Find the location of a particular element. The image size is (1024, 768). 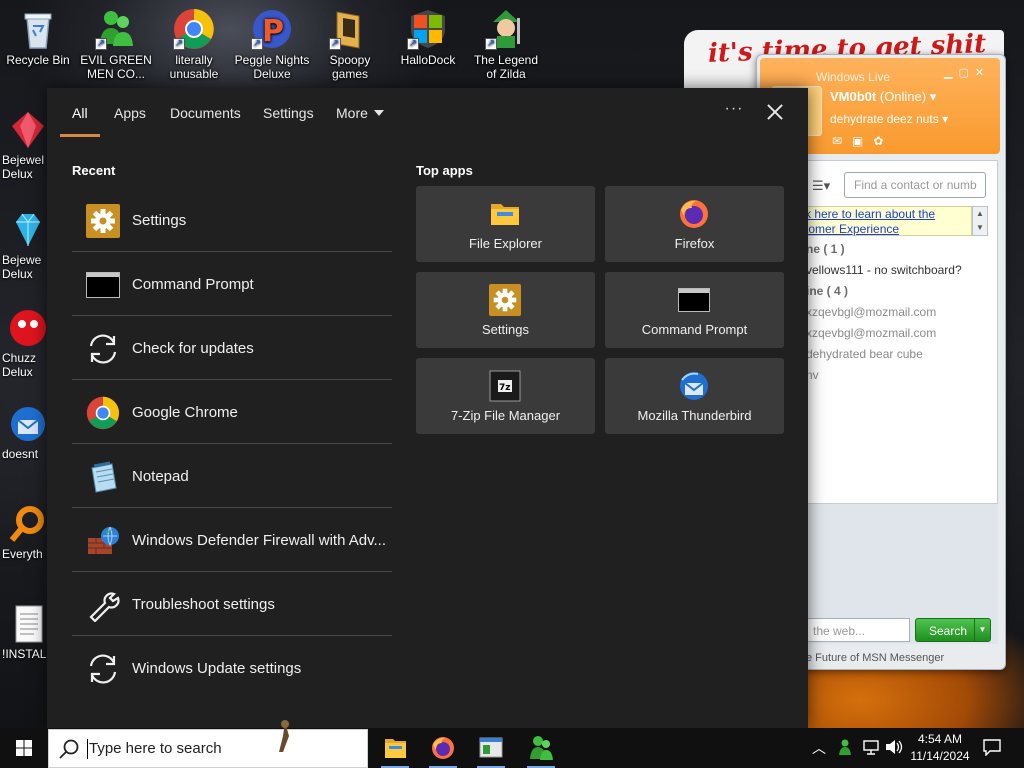

search-button-label: Search is located at coordinates (948, 631).